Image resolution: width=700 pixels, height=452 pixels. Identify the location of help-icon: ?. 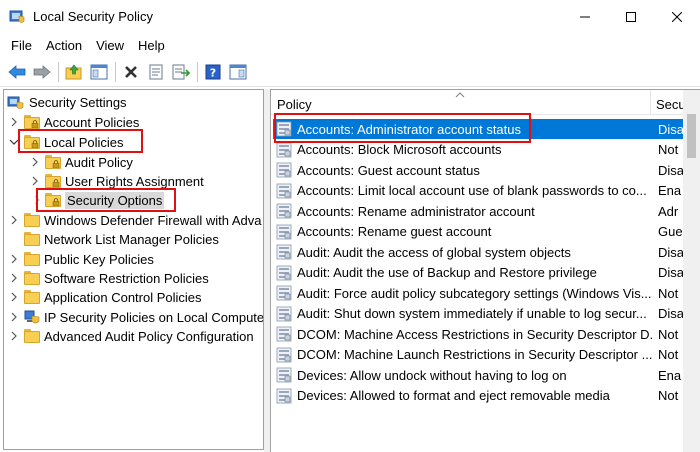
(212, 71).